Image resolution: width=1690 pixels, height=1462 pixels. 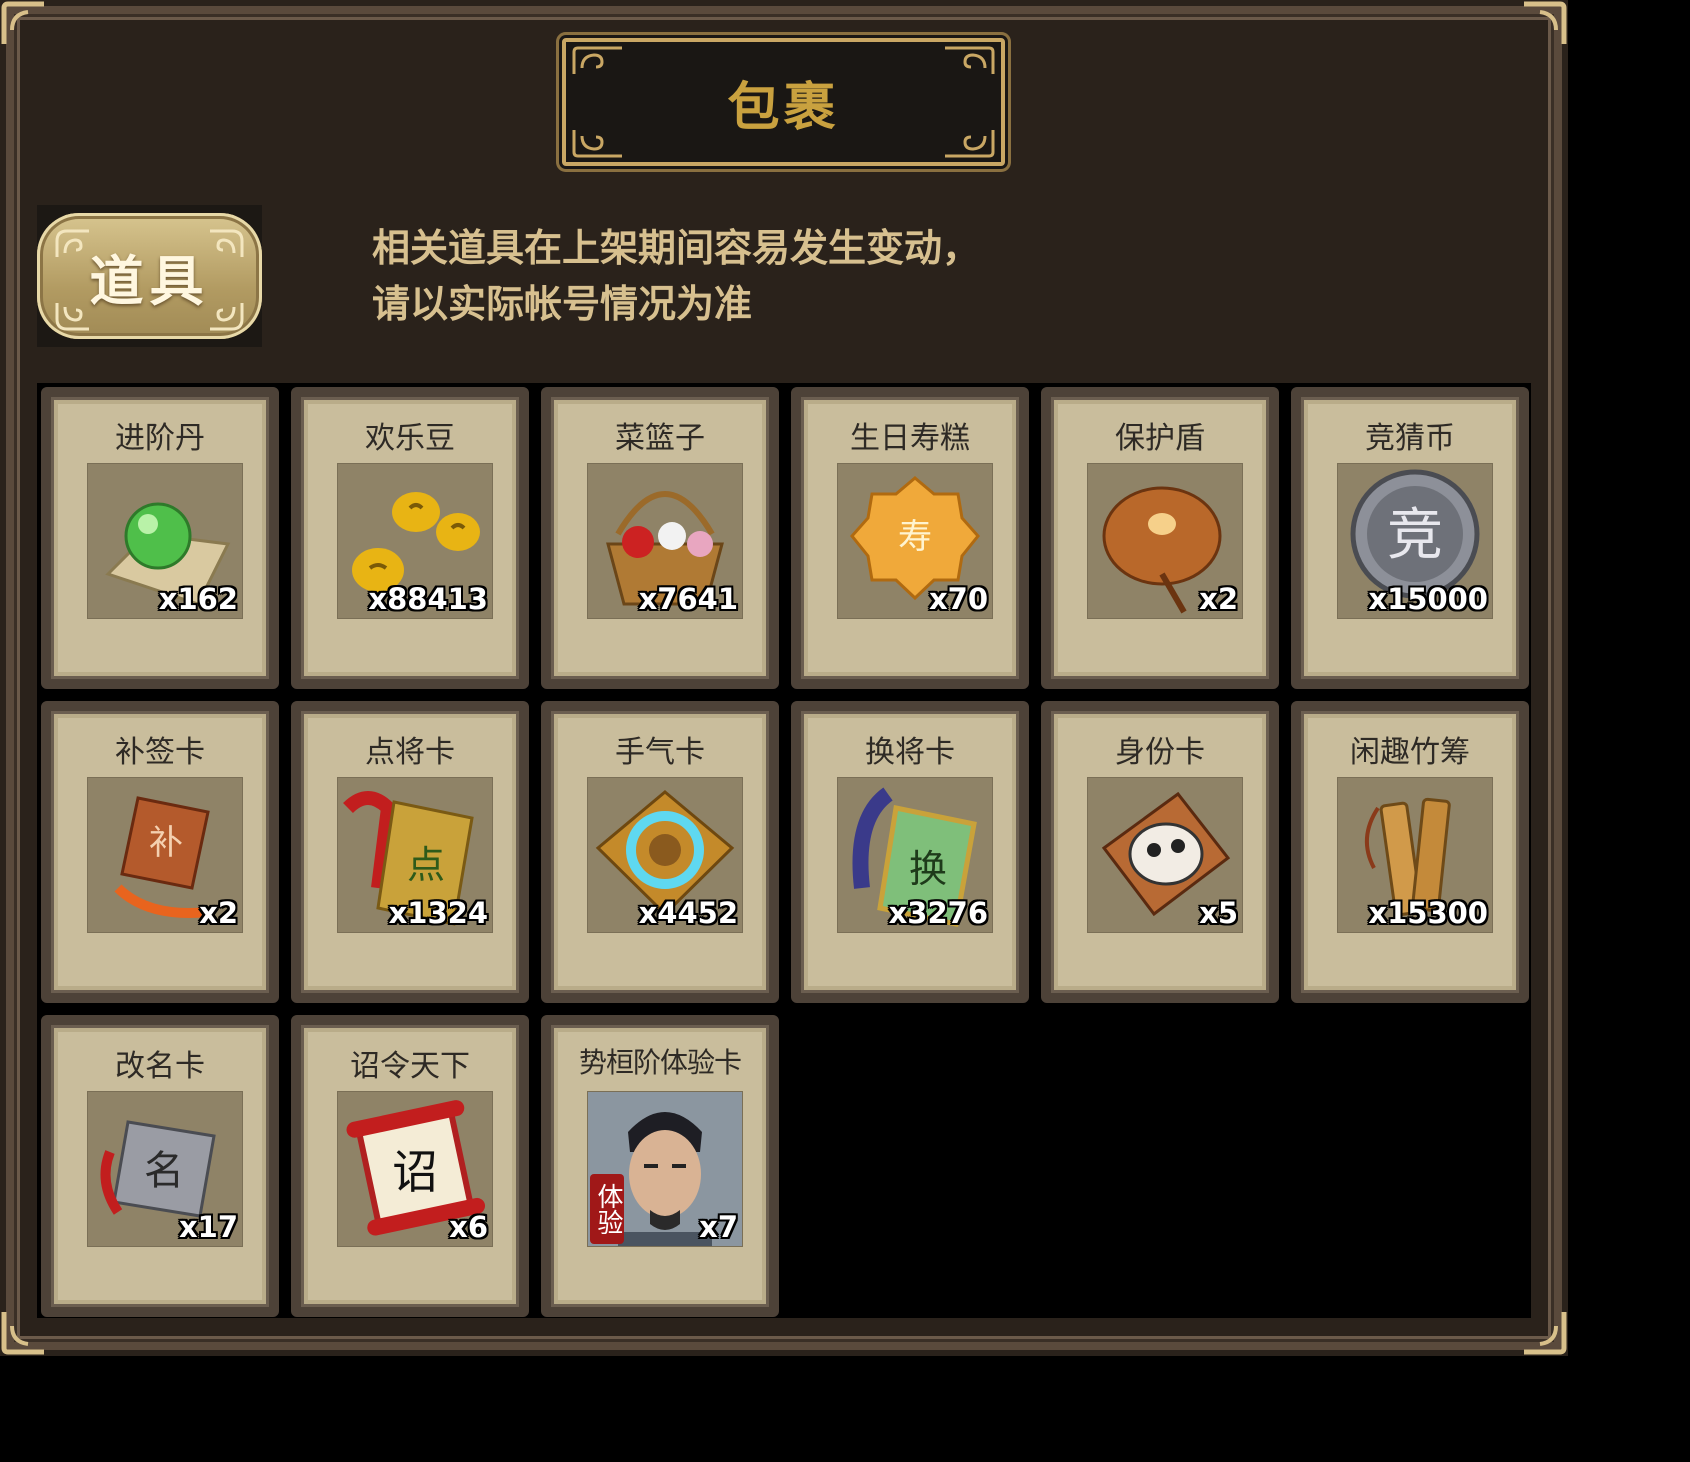 I want to click on item-card: 保护盾 x2, so click(x=1160, y=538).